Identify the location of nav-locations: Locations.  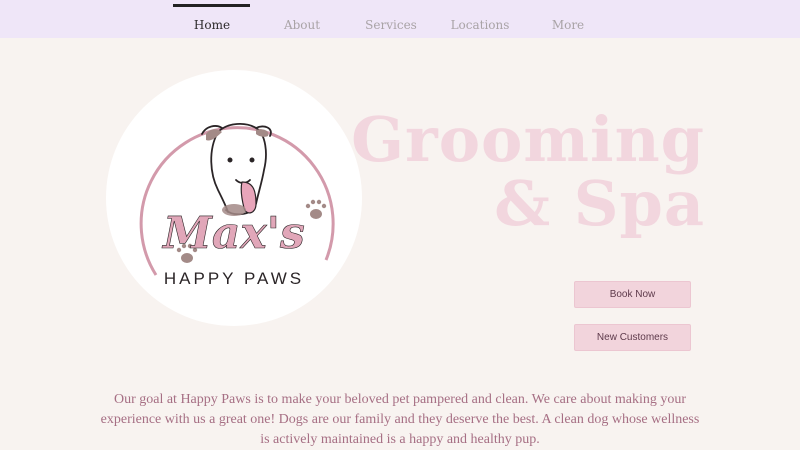
(480, 19).